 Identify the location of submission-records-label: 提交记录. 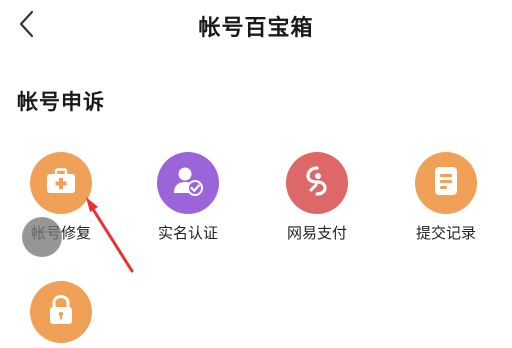
(445, 233).